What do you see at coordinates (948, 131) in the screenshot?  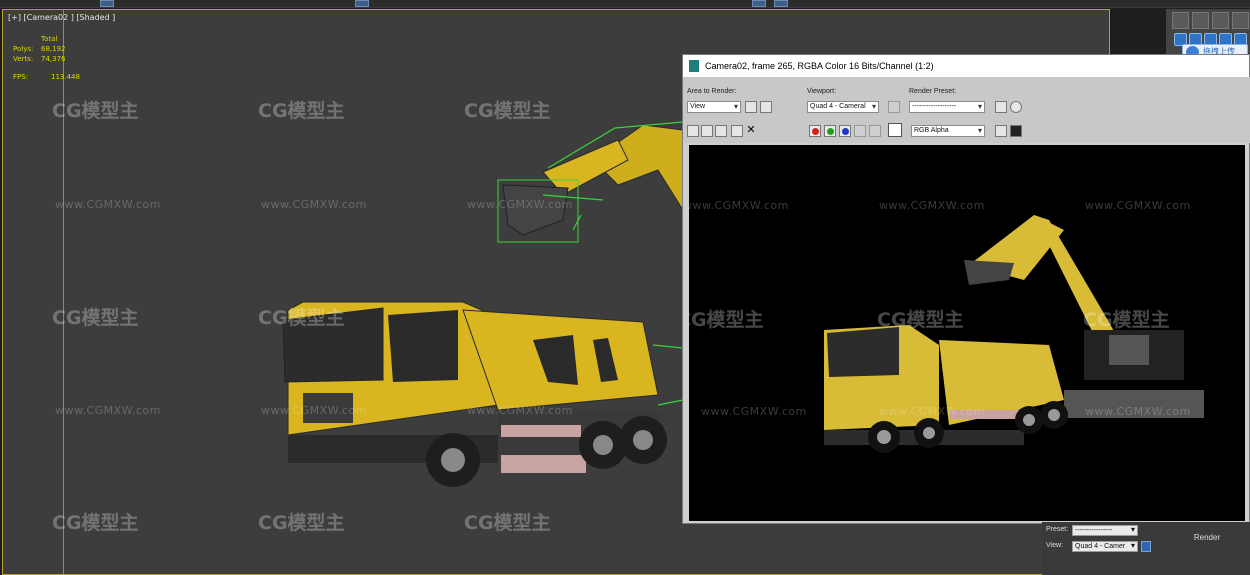 I see `display-channel-select: RGB Alpha` at bounding box center [948, 131].